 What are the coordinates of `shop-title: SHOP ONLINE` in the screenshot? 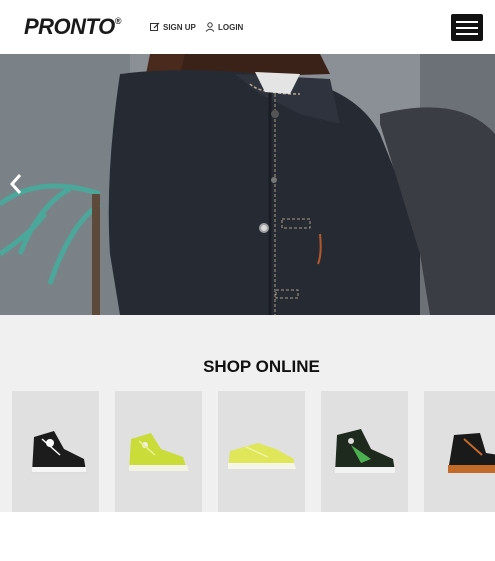 It's located at (261, 366).